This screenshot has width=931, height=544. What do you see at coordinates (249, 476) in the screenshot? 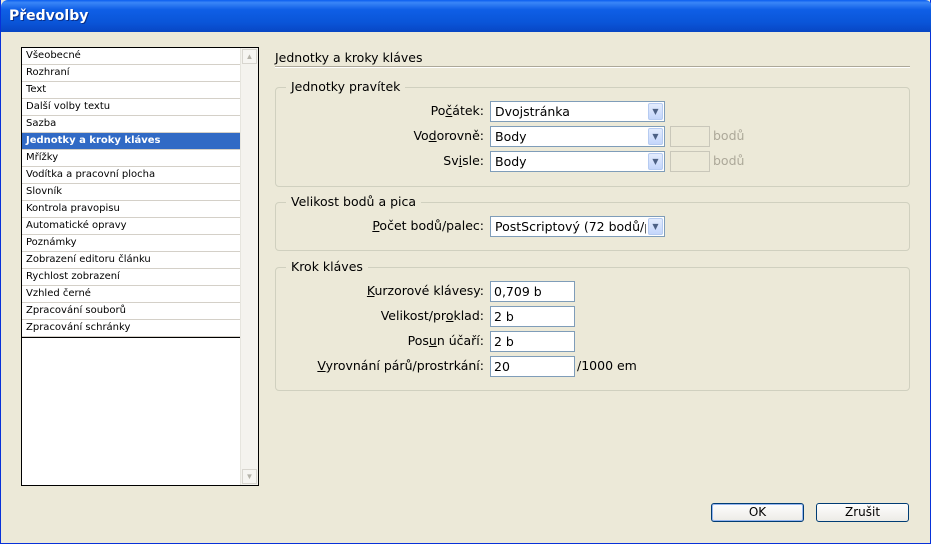
I see `scroll-down-icon: ▼` at bounding box center [249, 476].